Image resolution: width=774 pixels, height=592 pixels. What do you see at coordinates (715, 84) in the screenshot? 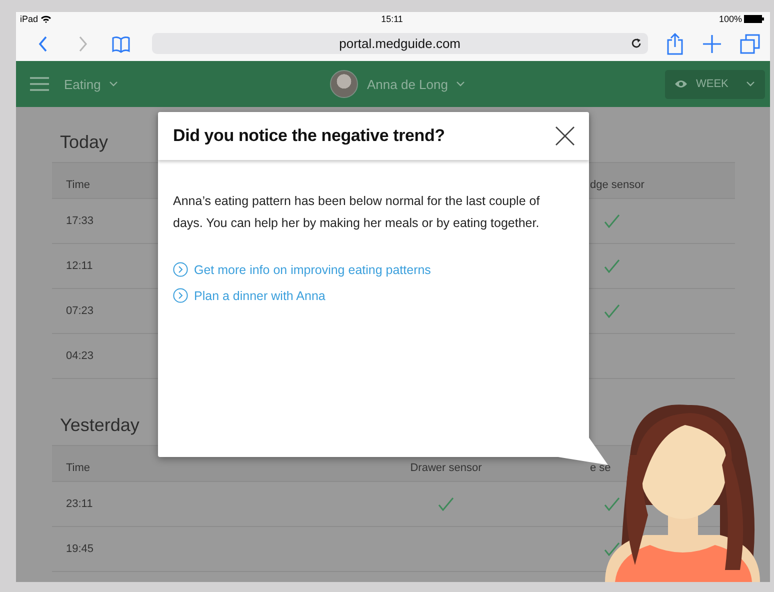
I see `period-dropdown: WEEK` at bounding box center [715, 84].